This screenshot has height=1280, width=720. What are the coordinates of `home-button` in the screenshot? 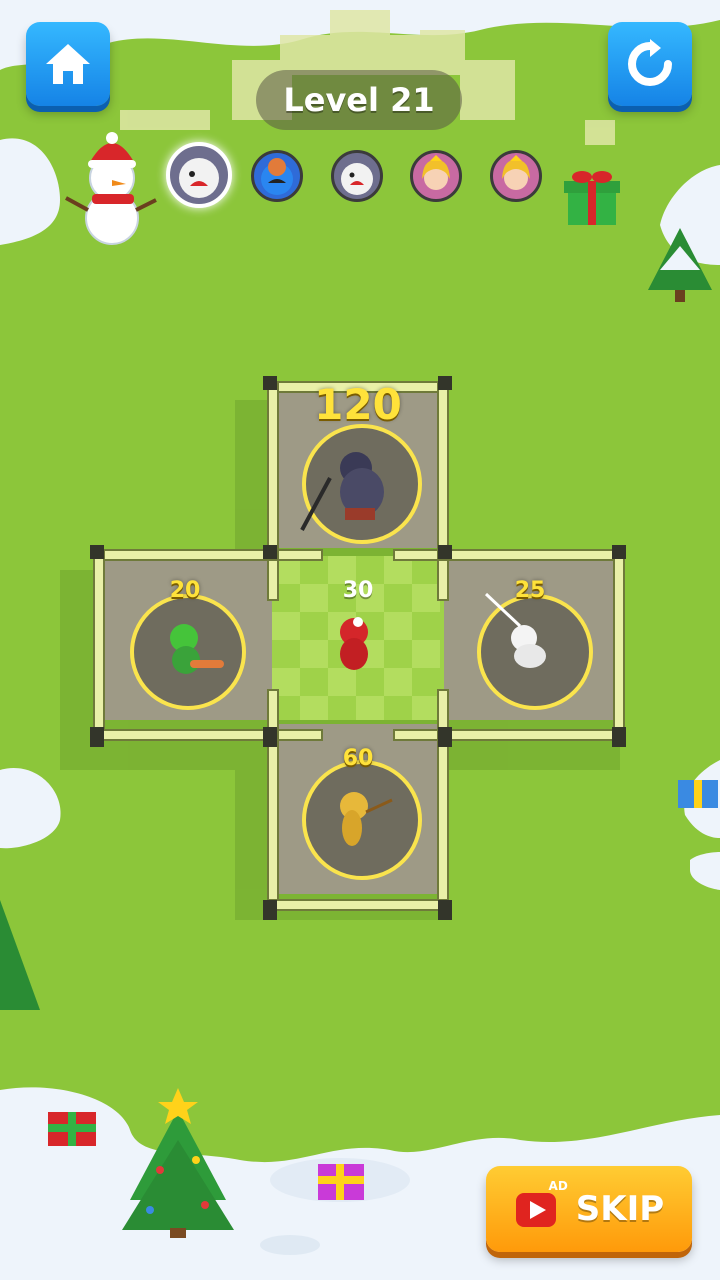 It's located at (68, 64).